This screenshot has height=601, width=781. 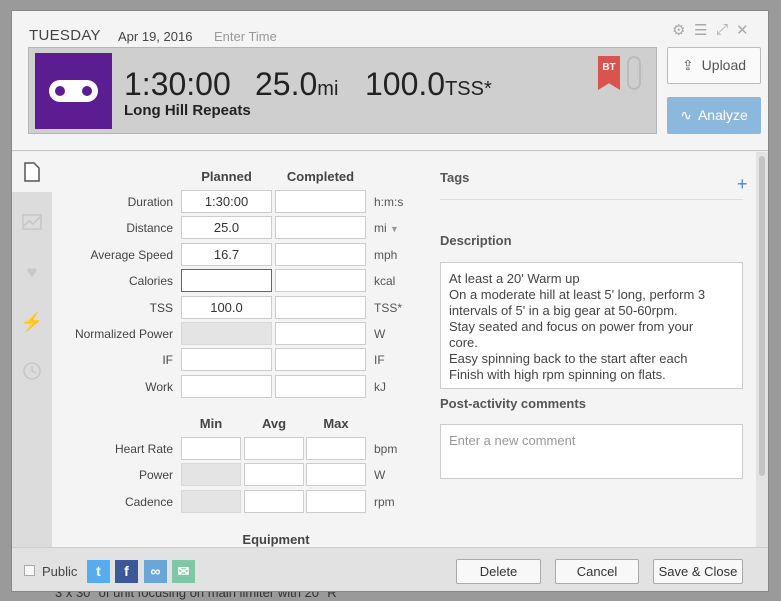 I want to click on heart-rate-label: Heart Rate, so click(x=143, y=449).